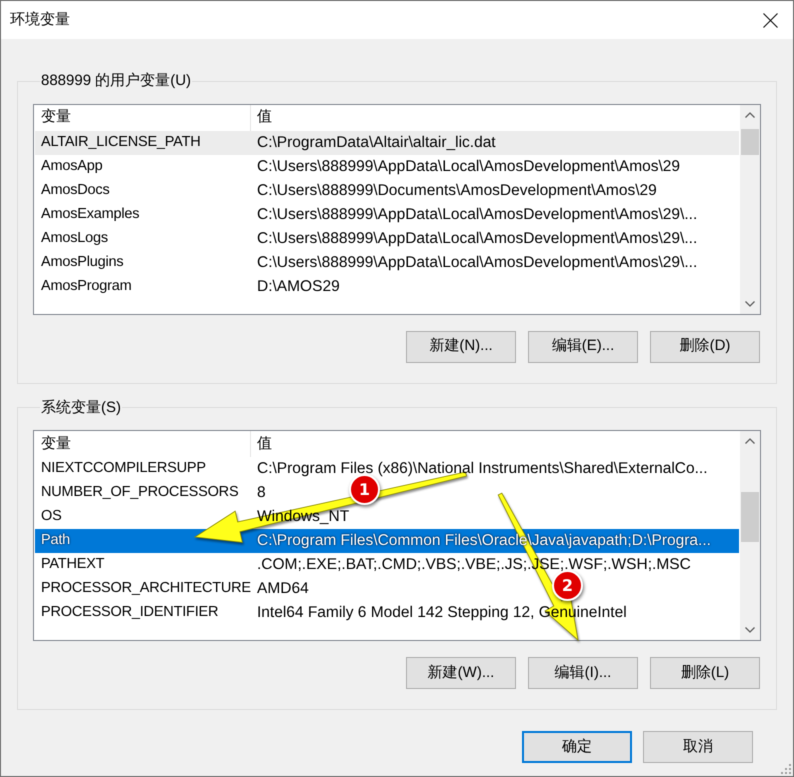 The width and height of the screenshot is (794, 777). What do you see at coordinates (143, 517) in the screenshot?
I see `variable-name-cell: OS` at bounding box center [143, 517].